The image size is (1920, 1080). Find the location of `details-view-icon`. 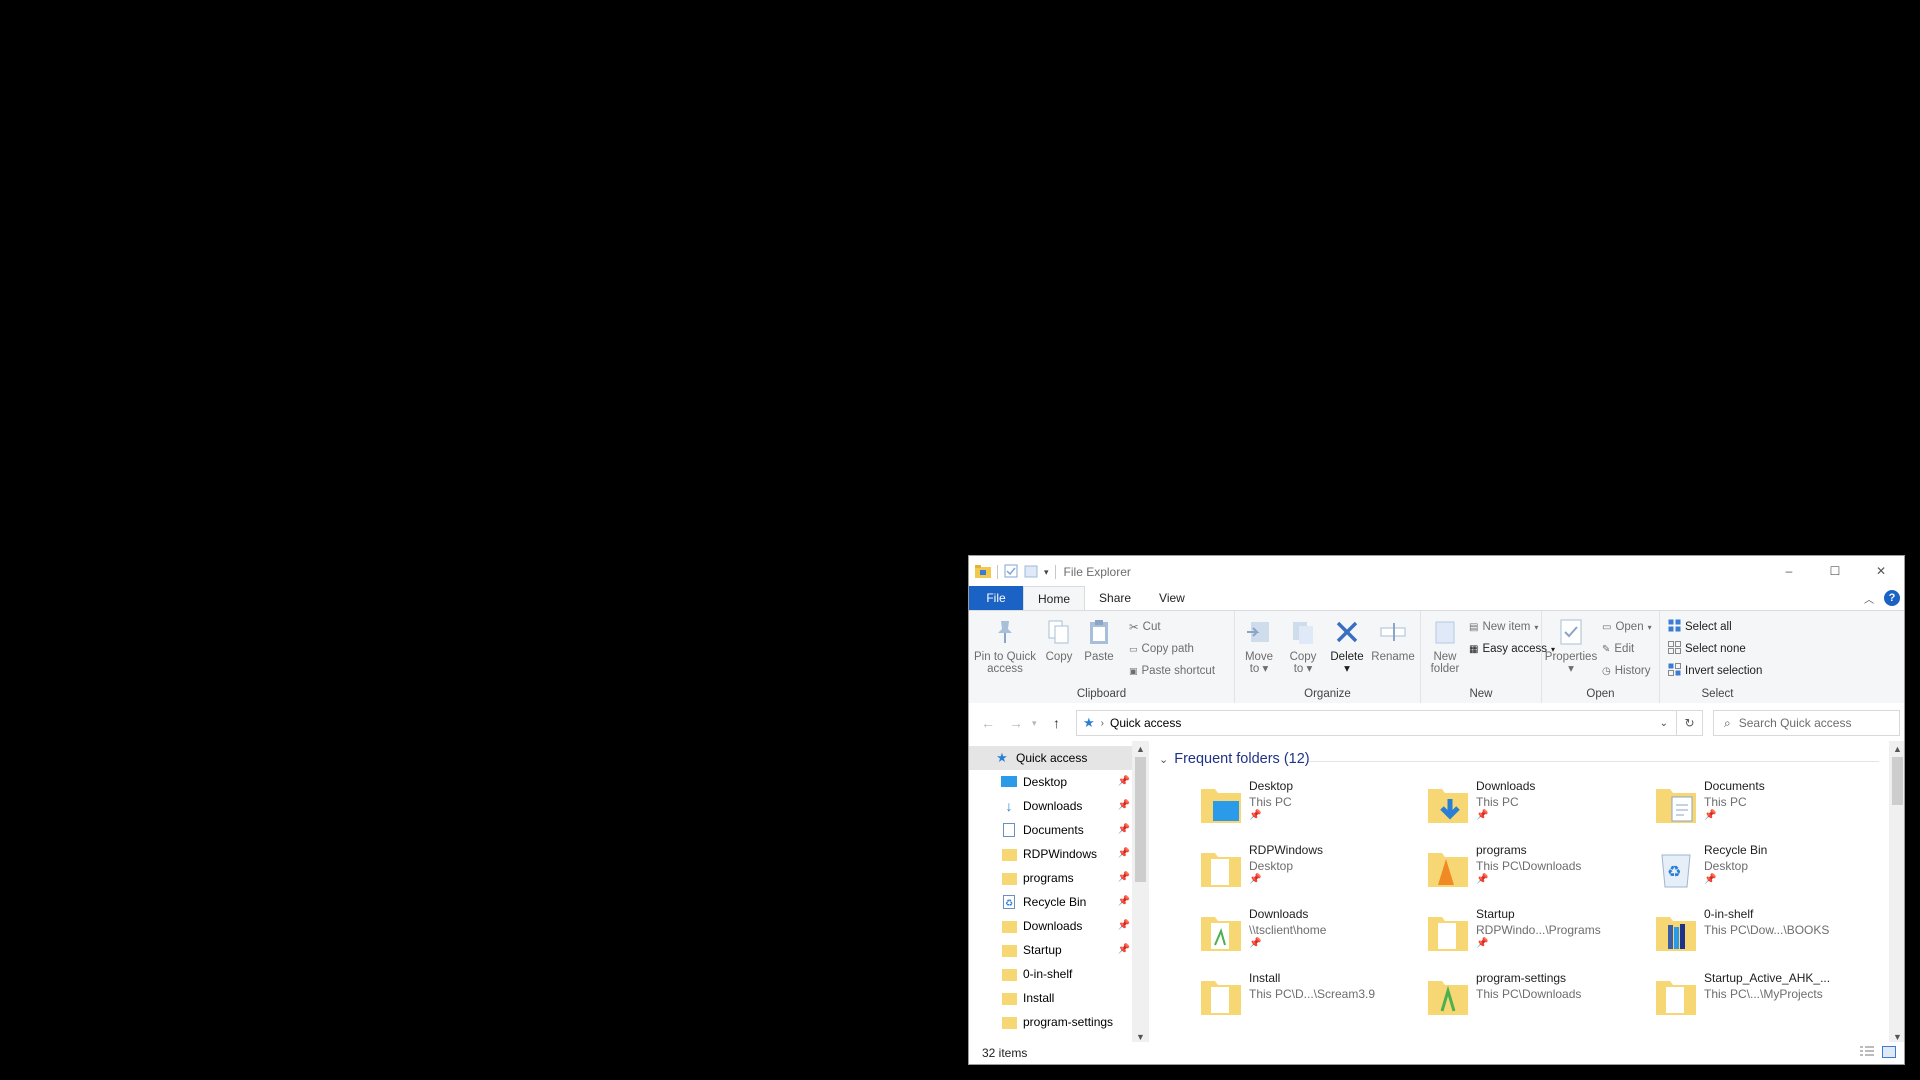

details-view-icon is located at coordinates (1867, 1053).